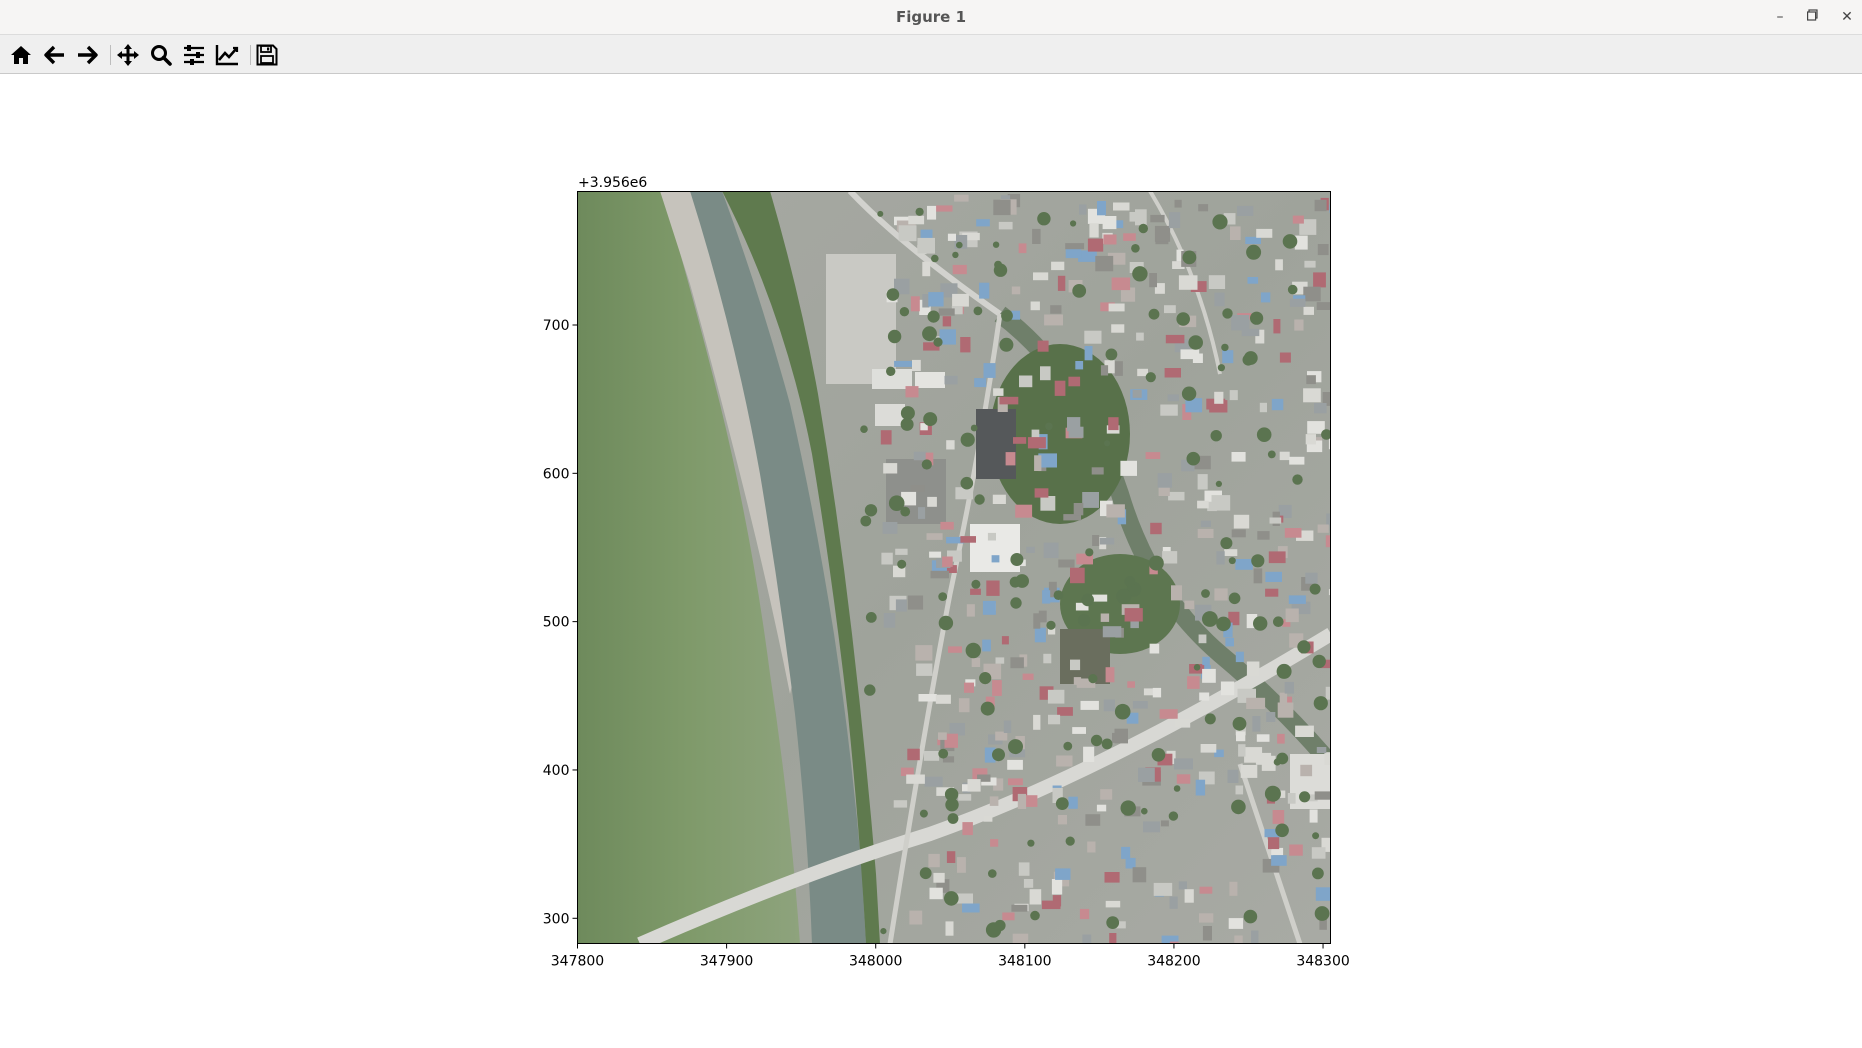 Image resolution: width=1862 pixels, height=1048 pixels. I want to click on pan-move-icon, so click(128, 55).